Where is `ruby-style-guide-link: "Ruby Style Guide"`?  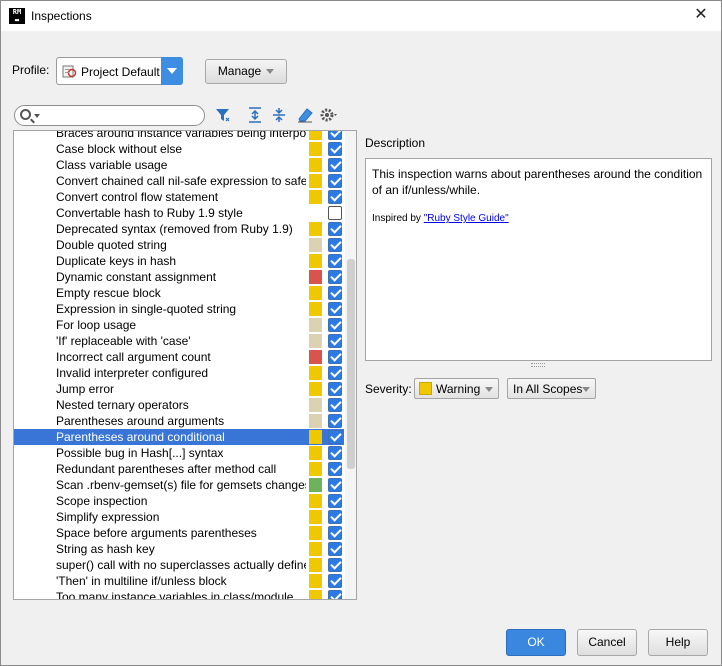
ruby-style-guide-link: "Ruby Style Guide" is located at coordinates (466, 218).